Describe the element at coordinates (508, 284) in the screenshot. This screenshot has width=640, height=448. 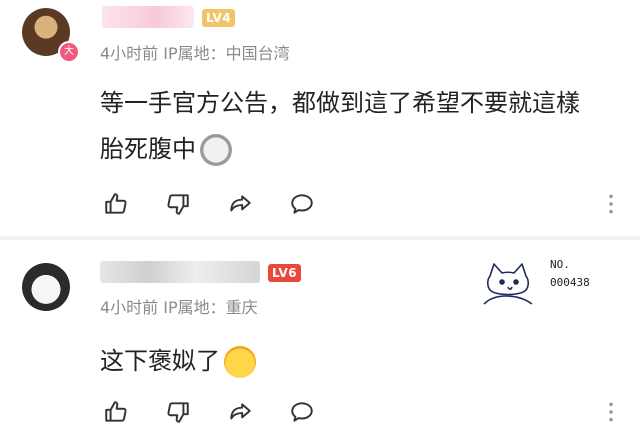
I see `cat-sticker-icon` at that location.